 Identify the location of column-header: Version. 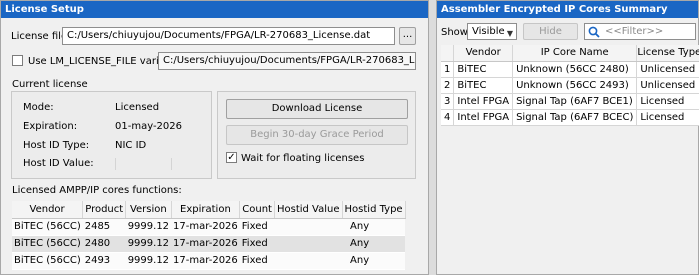
(148, 210).